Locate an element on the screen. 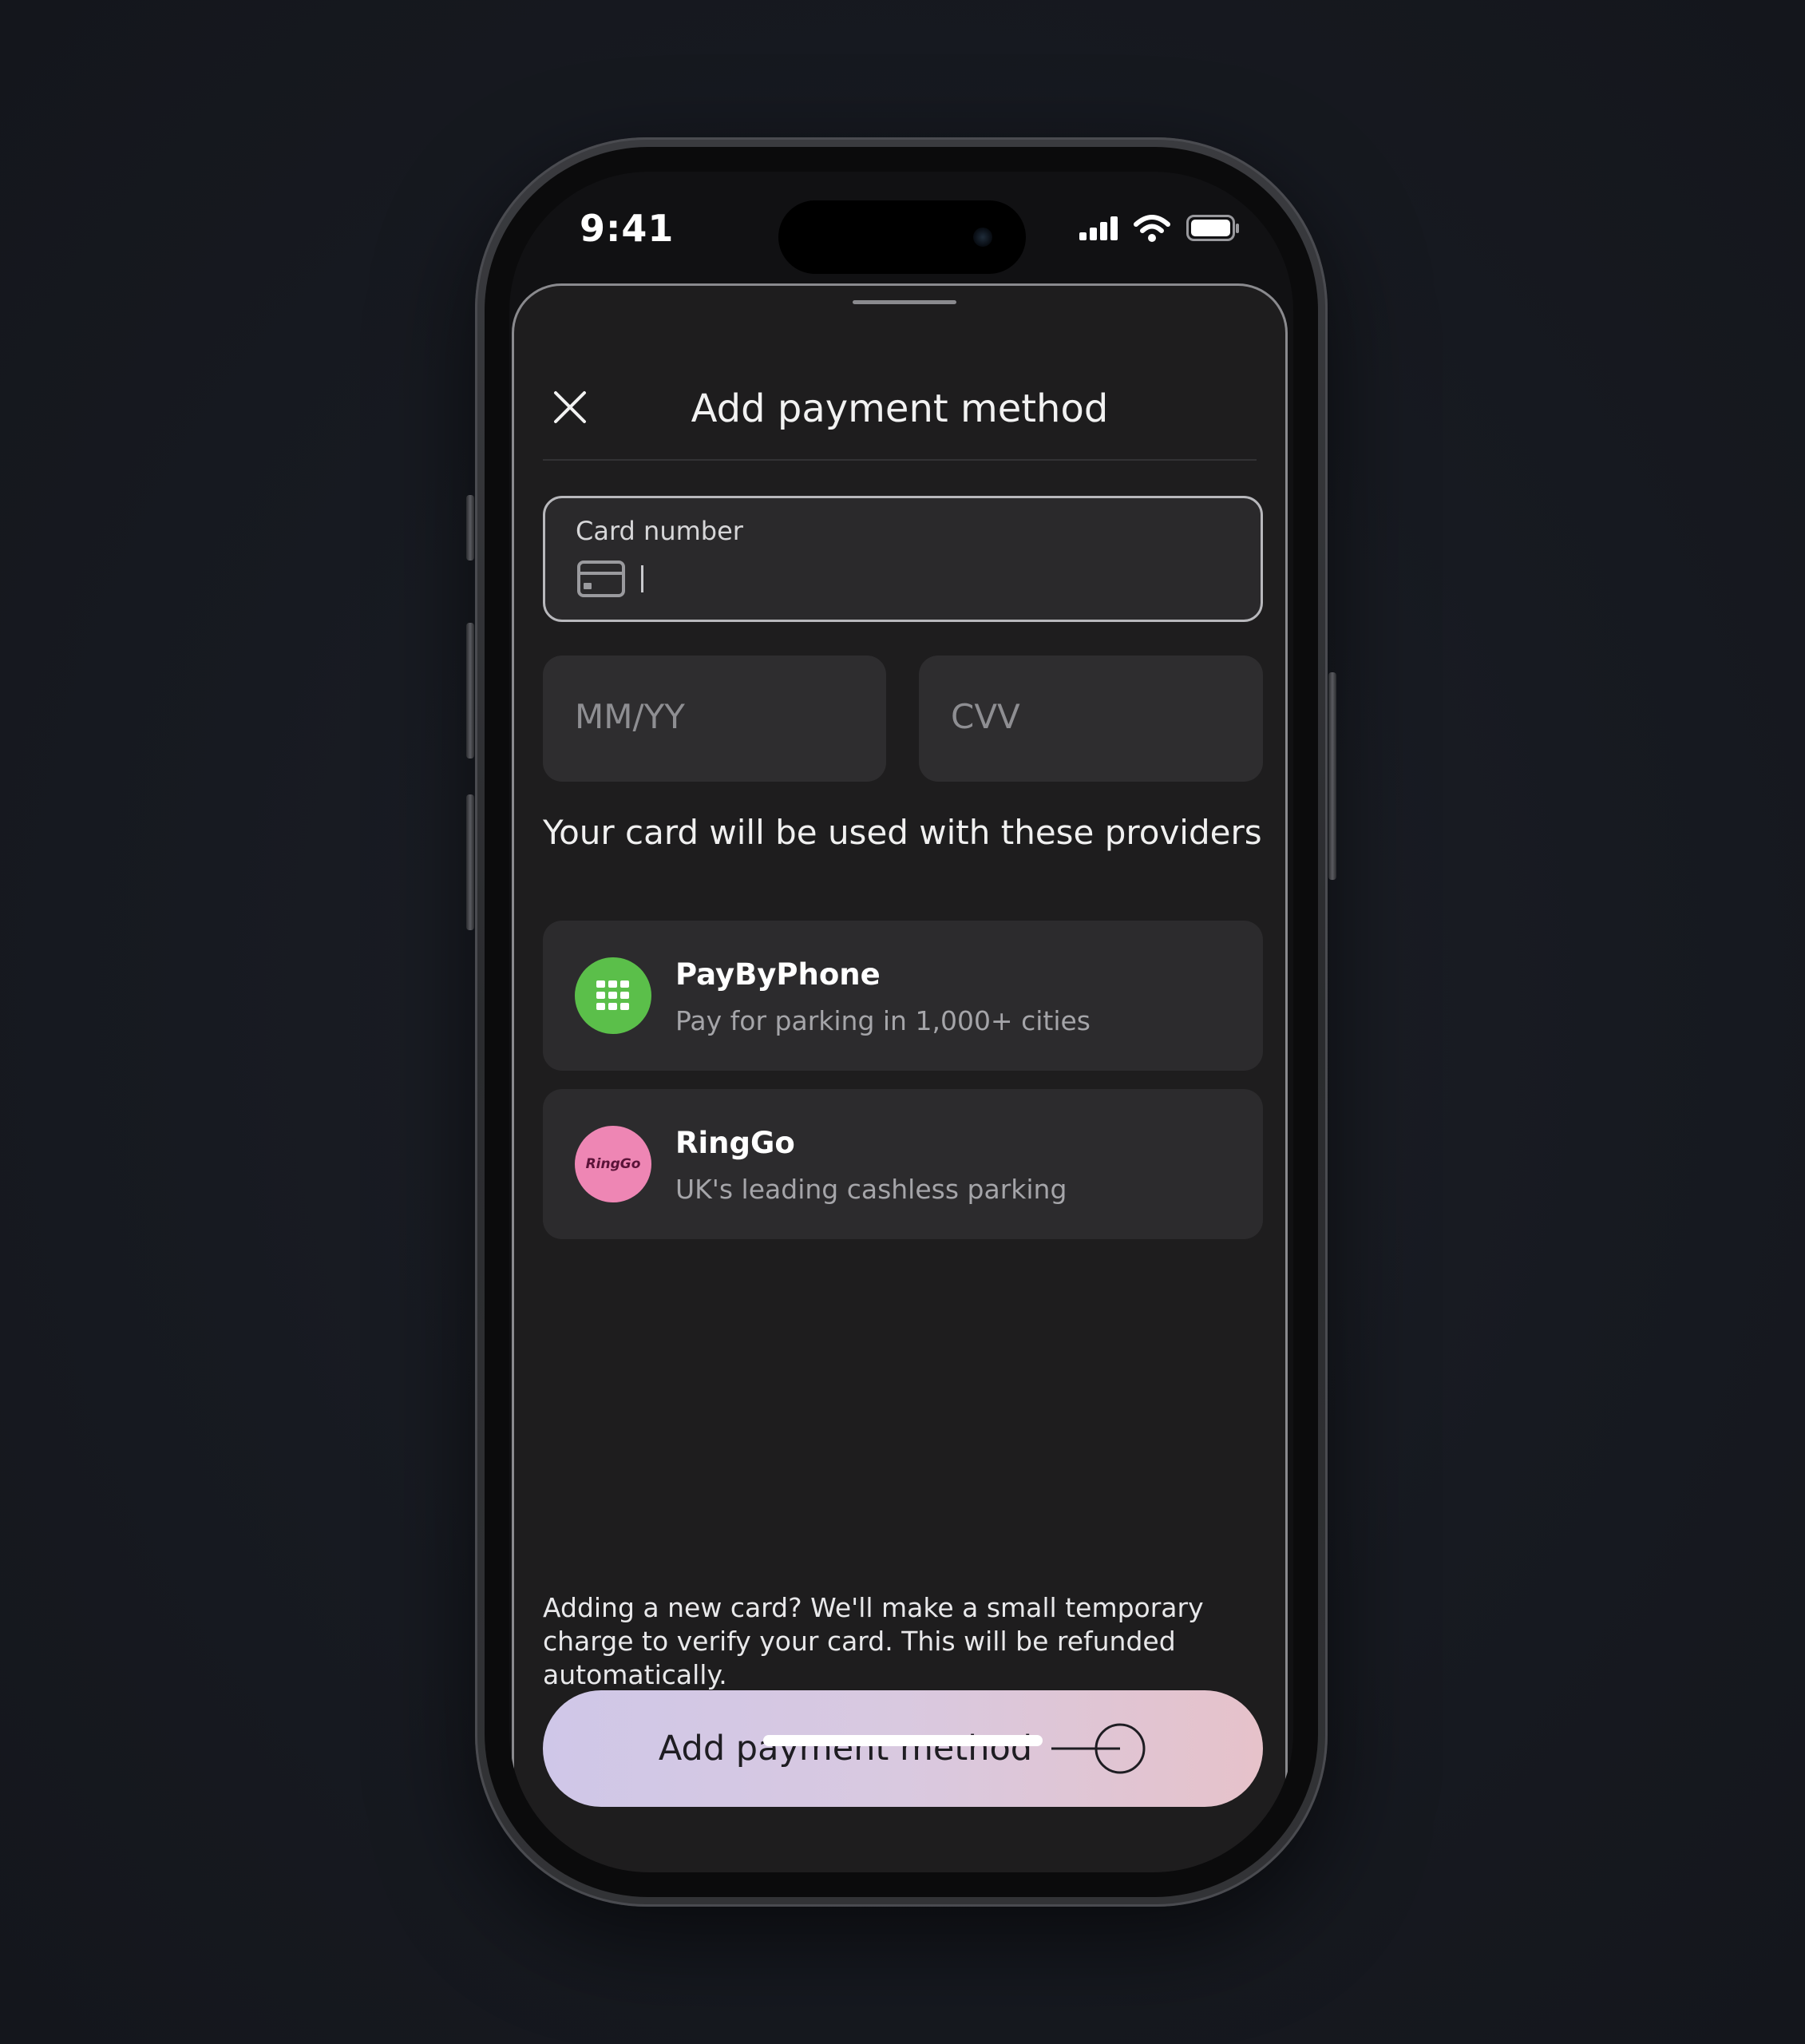  side-button-power is located at coordinates (1332, 776).